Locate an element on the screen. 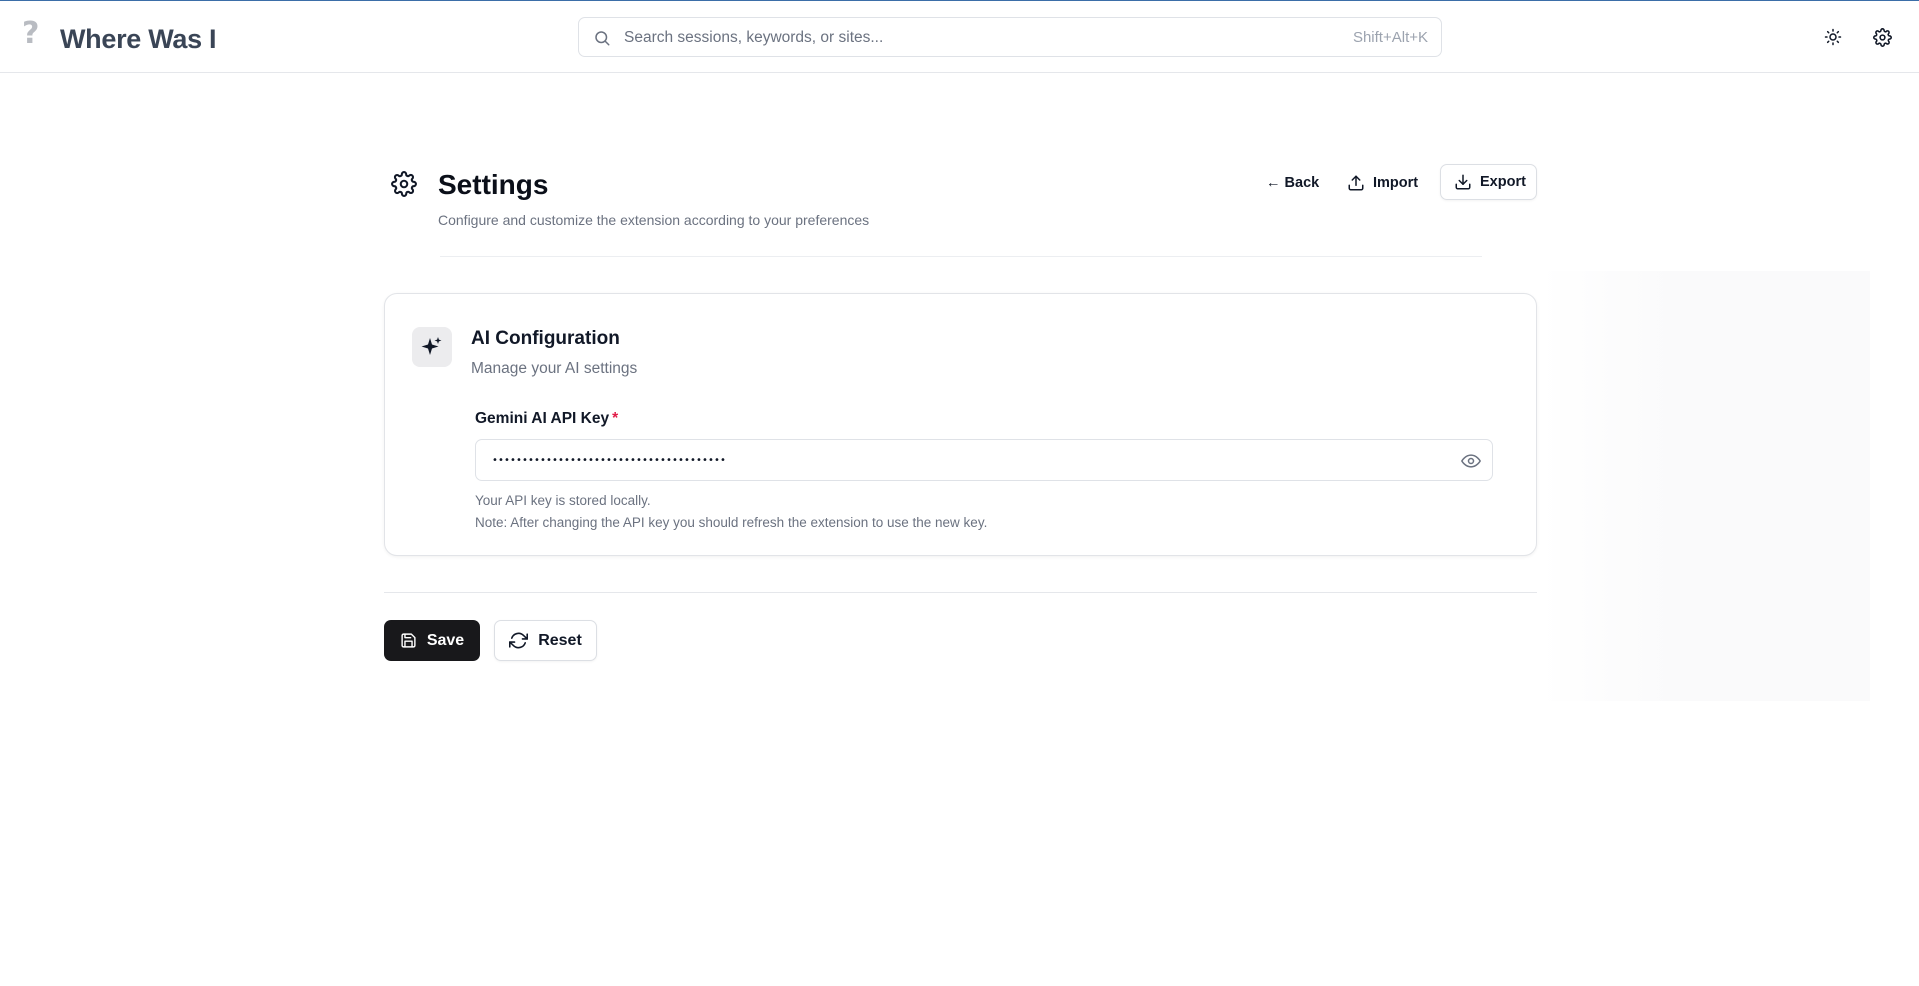  settings-button is located at coordinates (1882, 37).